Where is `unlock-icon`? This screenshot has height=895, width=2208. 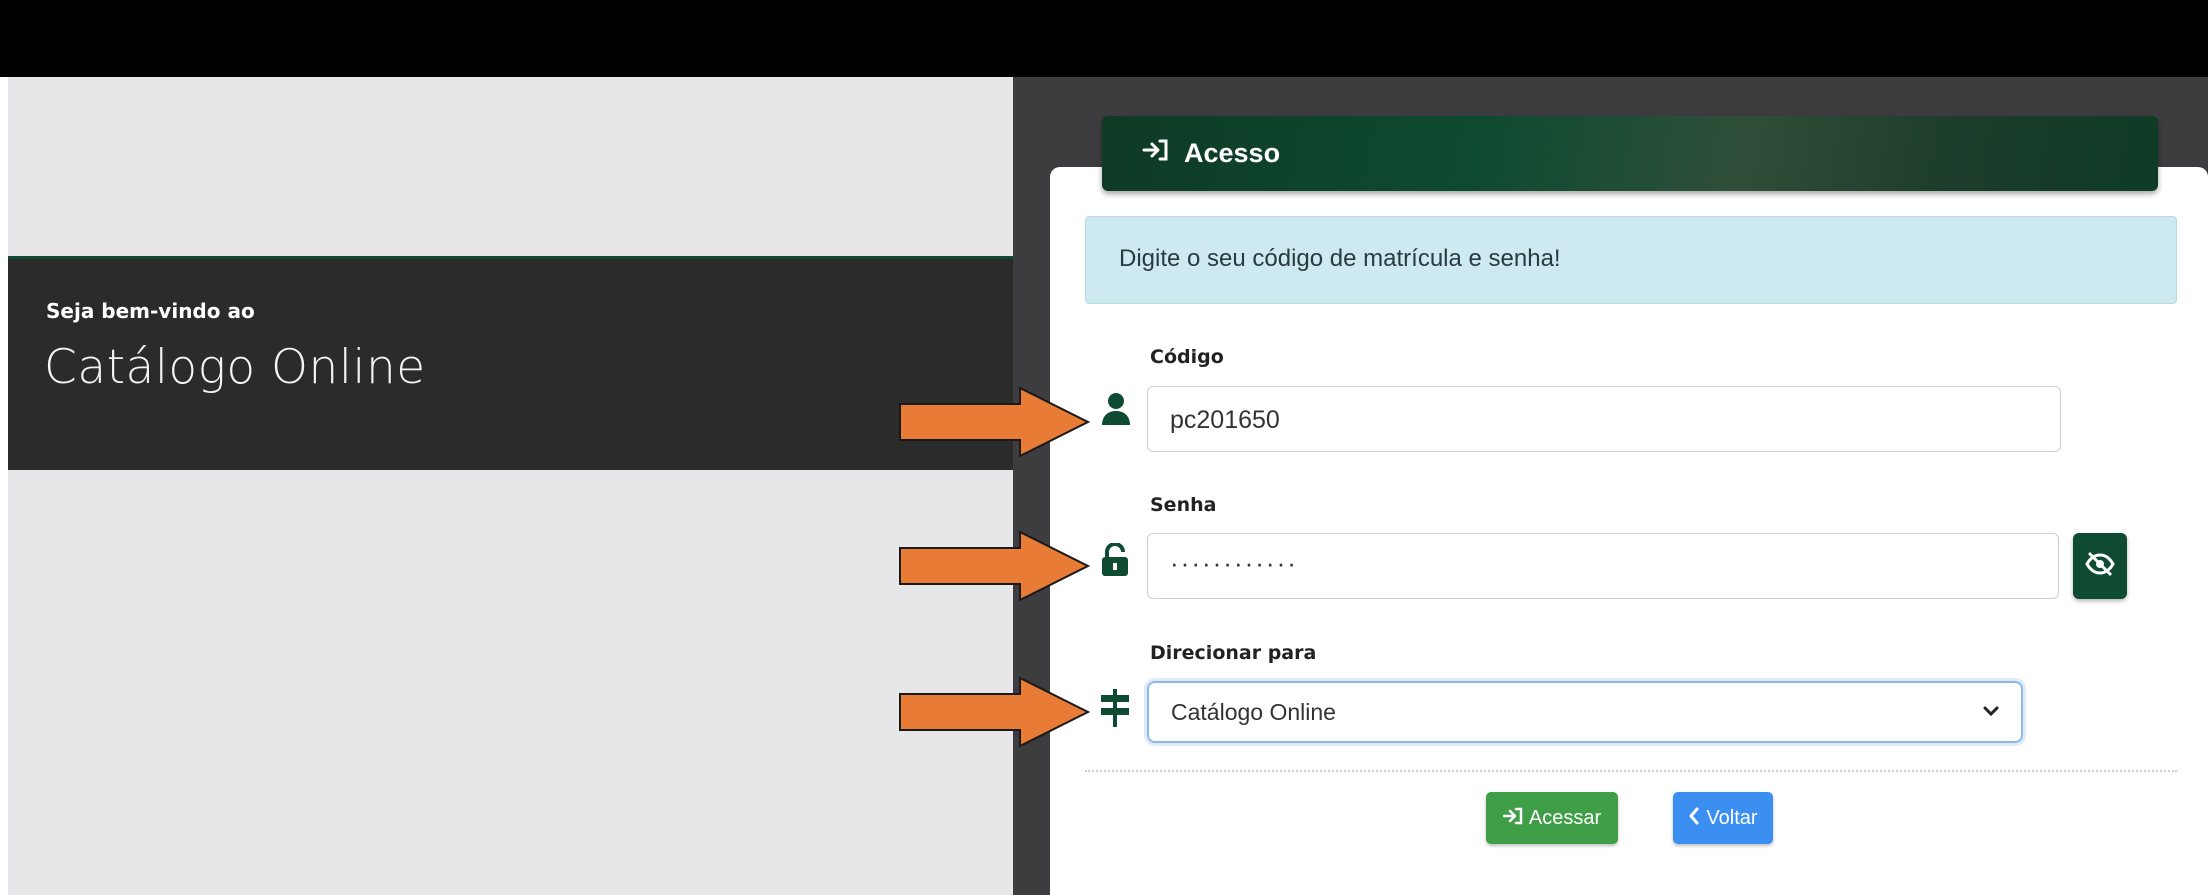 unlock-icon is located at coordinates (1116, 562).